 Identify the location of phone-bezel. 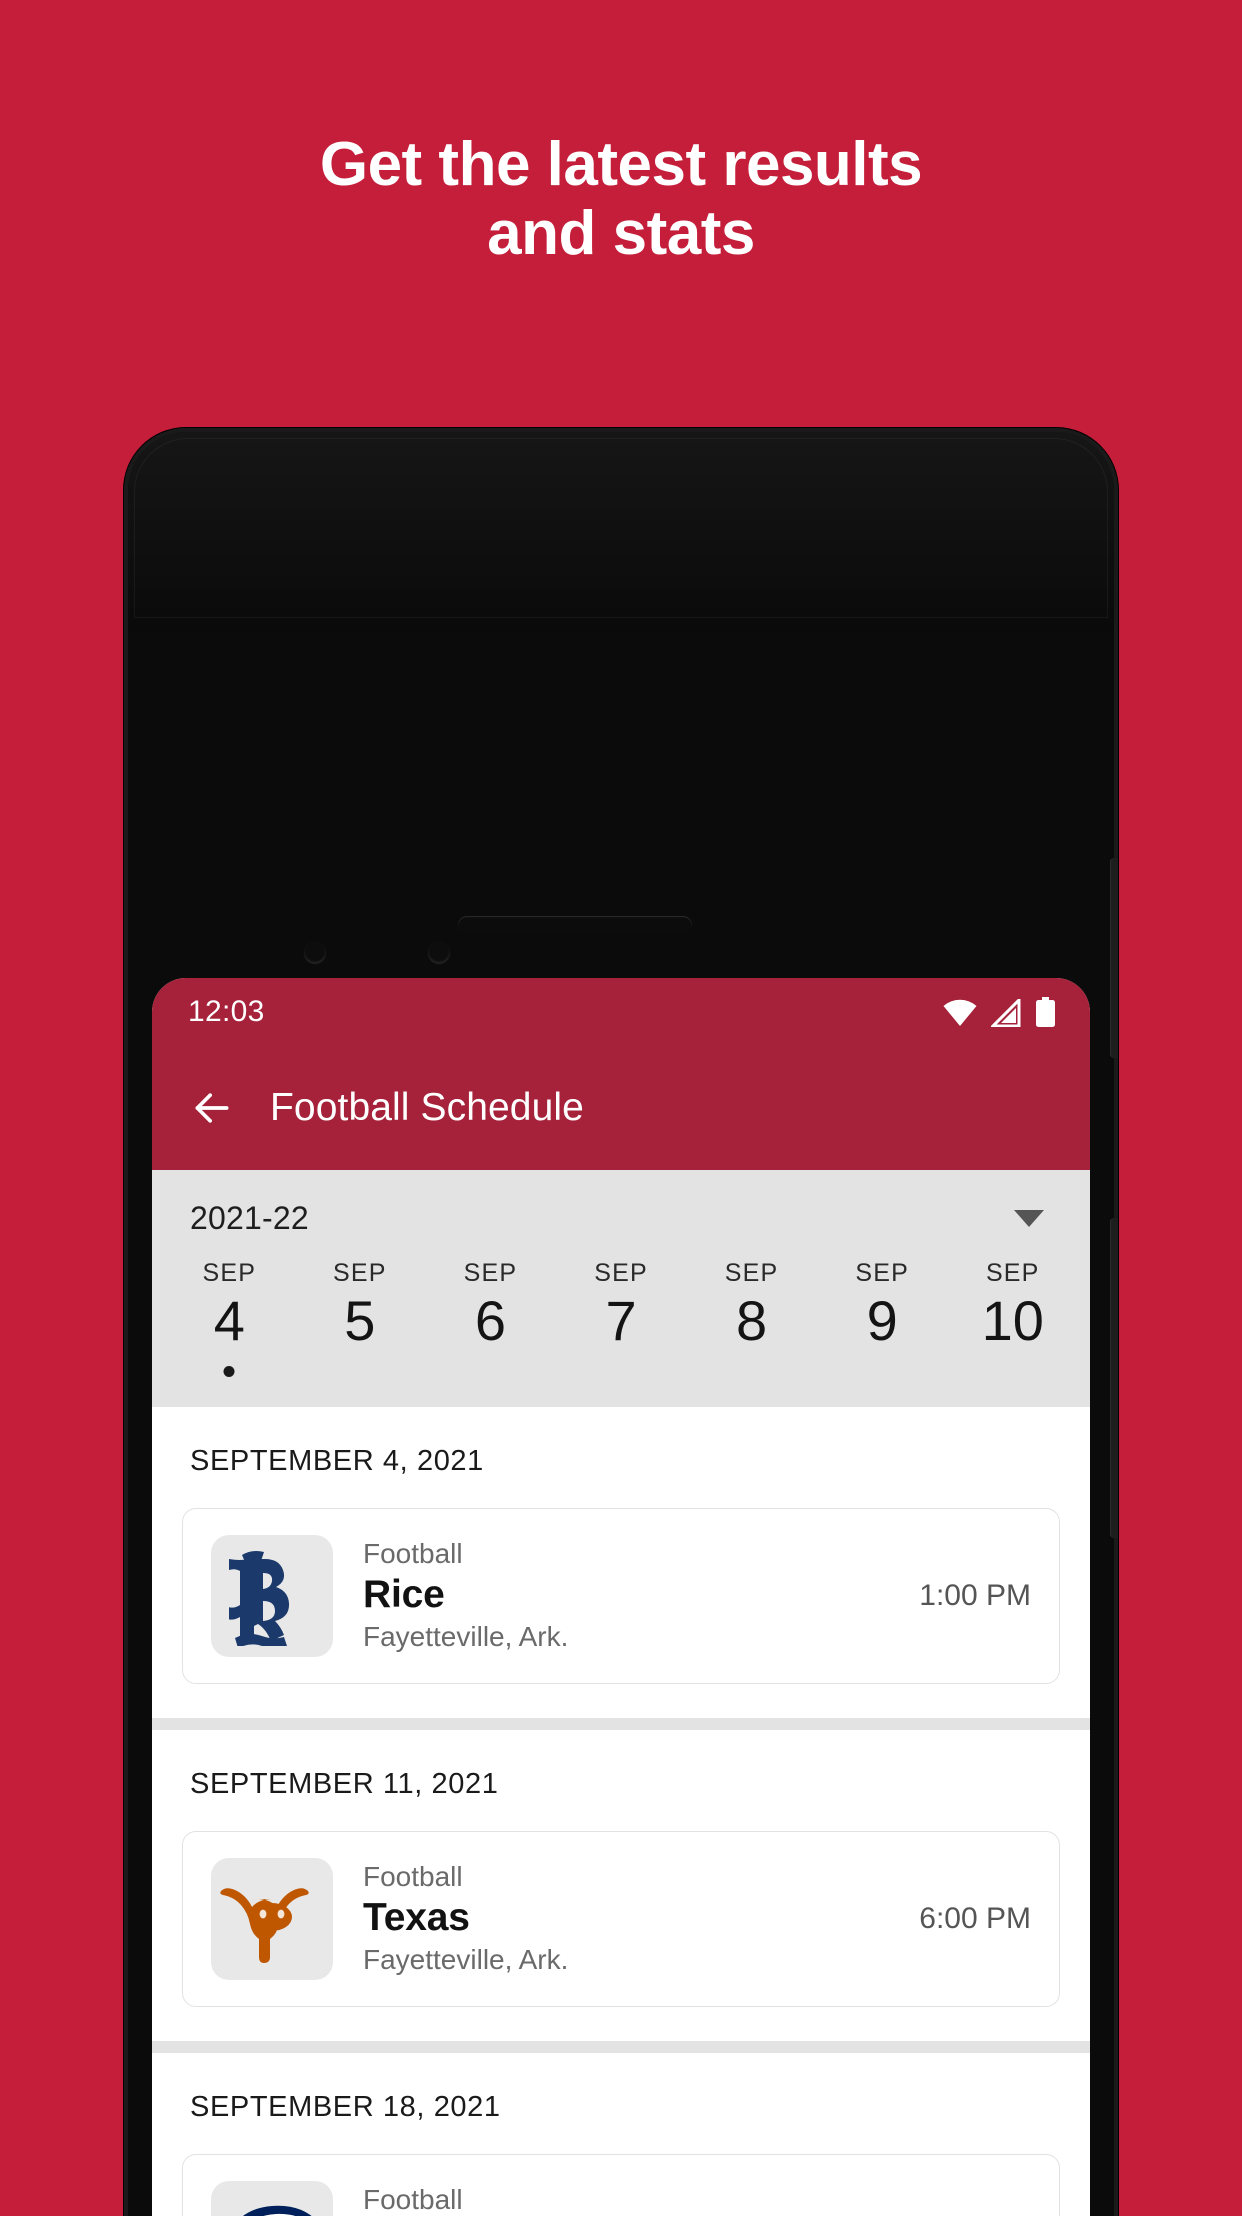
(621, 528).